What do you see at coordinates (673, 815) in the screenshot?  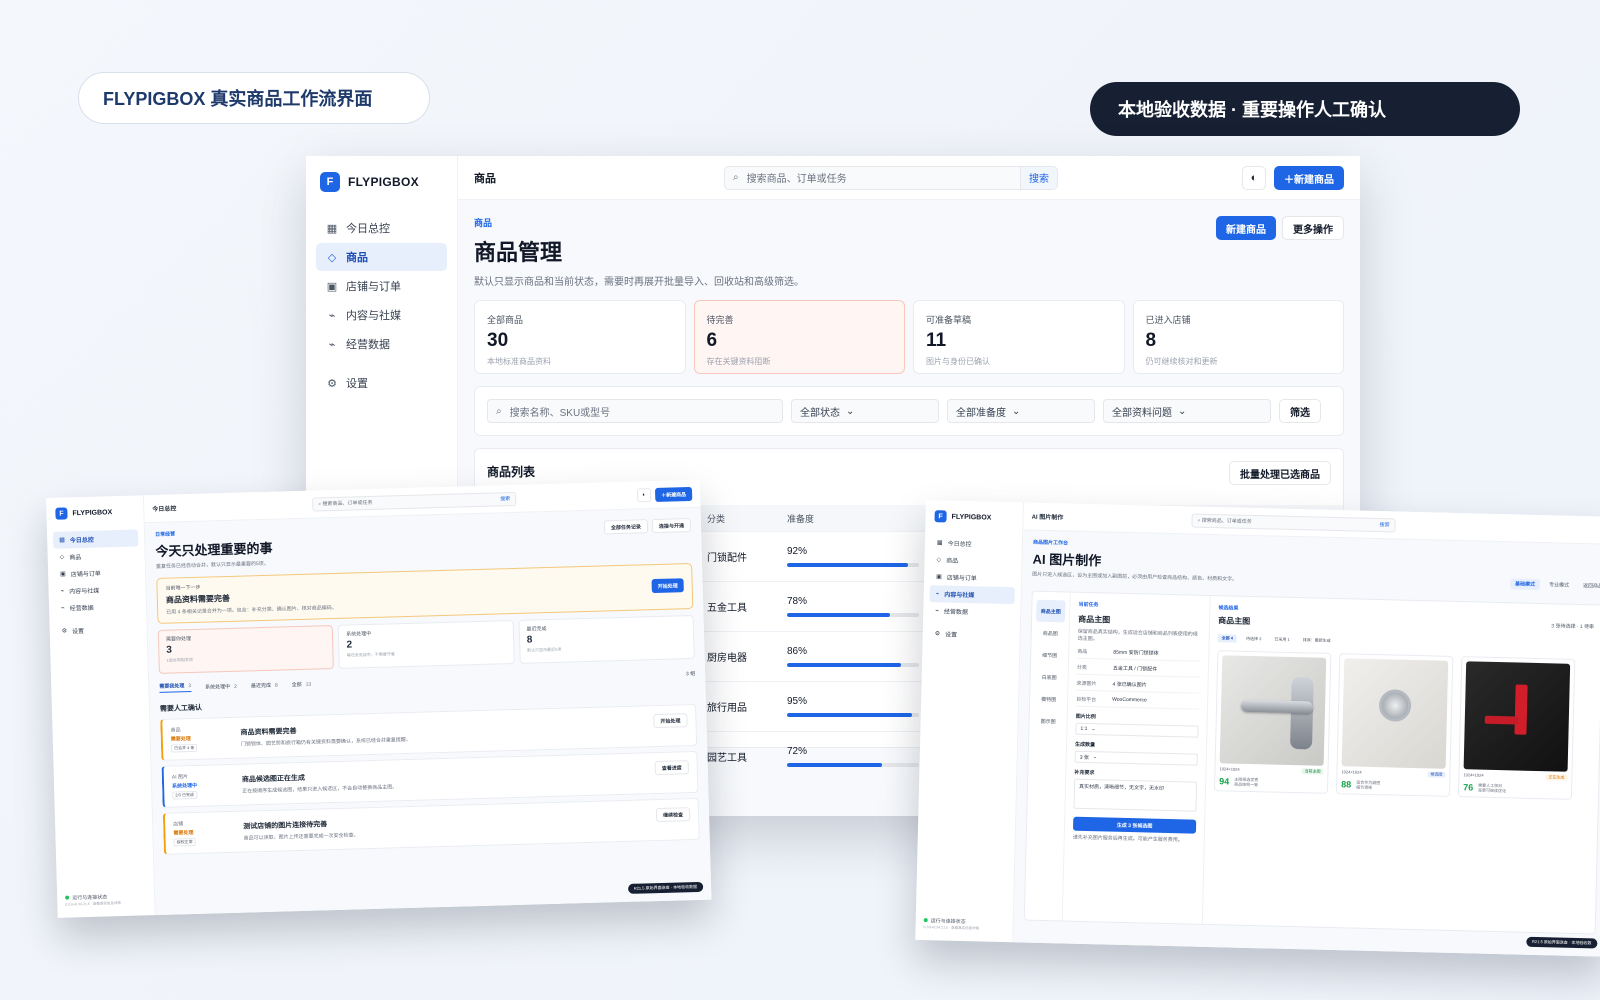 I see `task-action-button: 继续检查` at bounding box center [673, 815].